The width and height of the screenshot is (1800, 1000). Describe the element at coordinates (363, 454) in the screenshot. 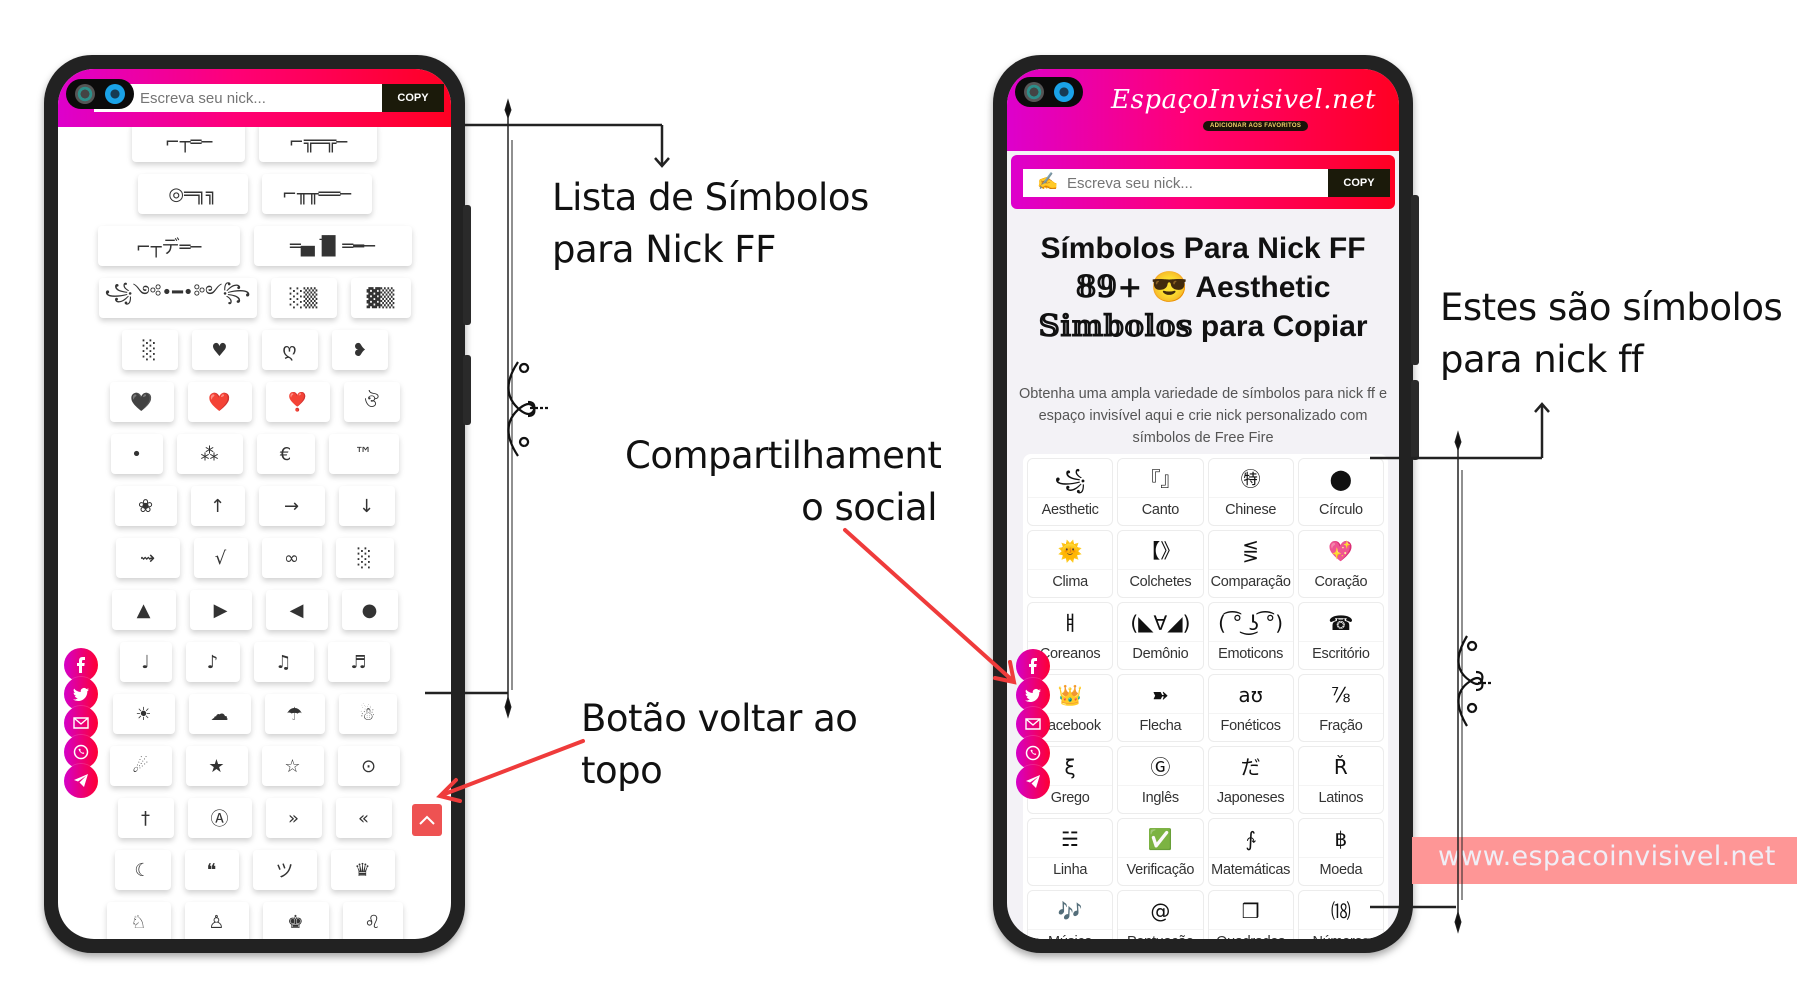

I see `symbol-button: ™` at that location.